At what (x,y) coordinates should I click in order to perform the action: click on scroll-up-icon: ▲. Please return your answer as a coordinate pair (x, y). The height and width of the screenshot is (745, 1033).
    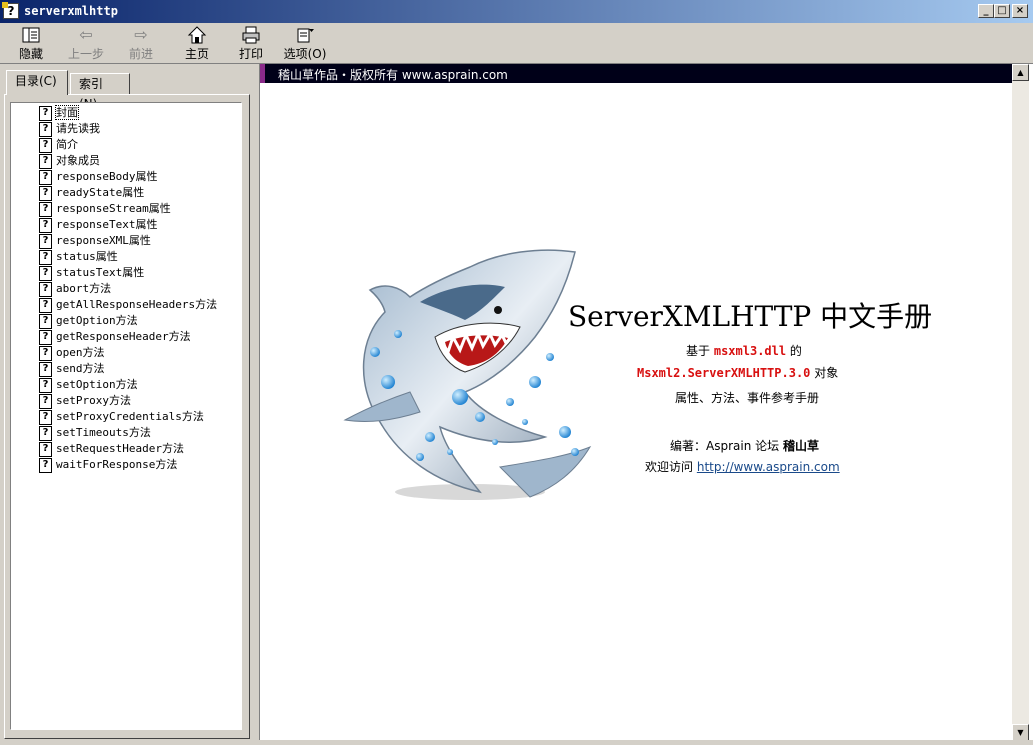
    Looking at the image, I should click on (1020, 72).